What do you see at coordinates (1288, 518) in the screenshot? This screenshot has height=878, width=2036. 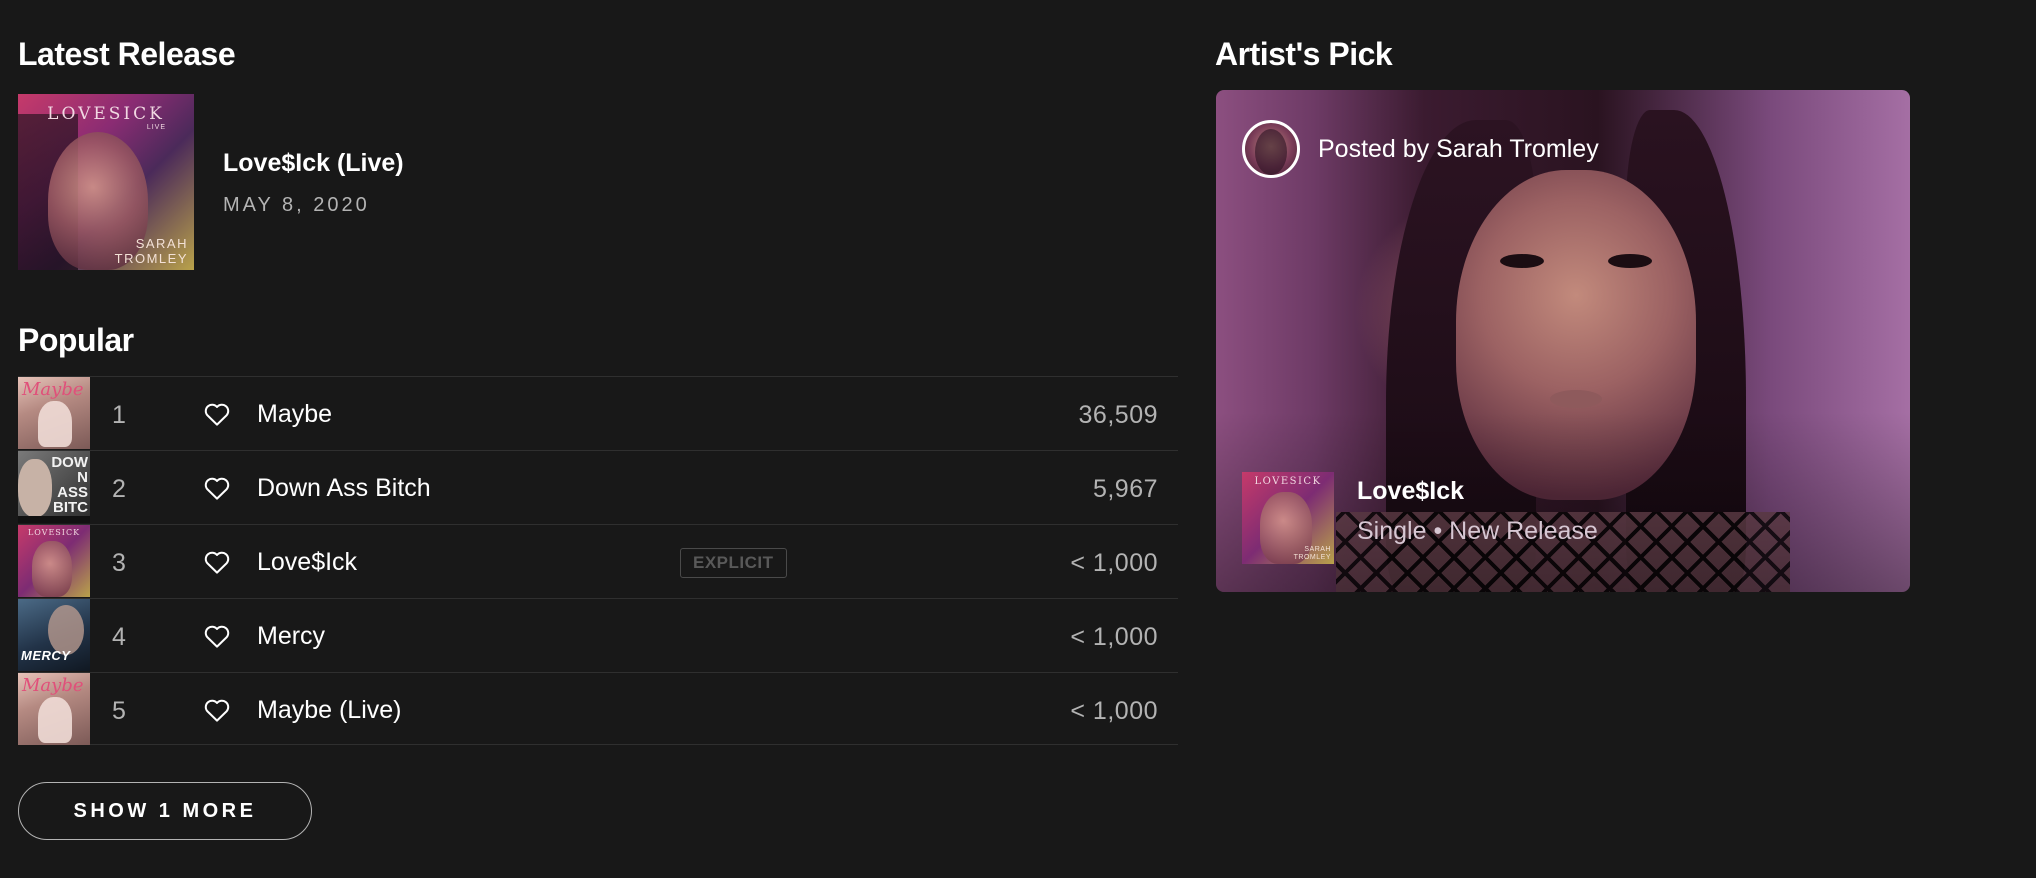 I see `pick-release-cover: LOVESICK SARAH TROMLEY` at bounding box center [1288, 518].